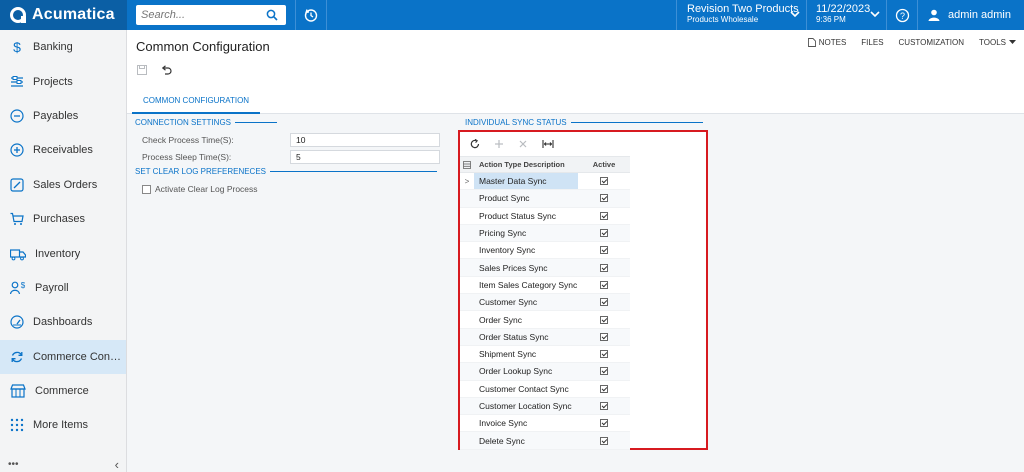 The image size is (1024, 472). What do you see at coordinates (467, 181) in the screenshot?
I see `row-selector-arrow-icon: >` at bounding box center [467, 181].